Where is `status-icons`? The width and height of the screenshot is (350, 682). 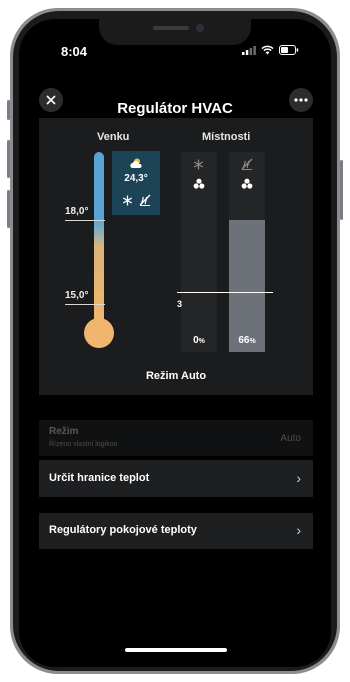
status-icons is located at coordinates (270, 50).